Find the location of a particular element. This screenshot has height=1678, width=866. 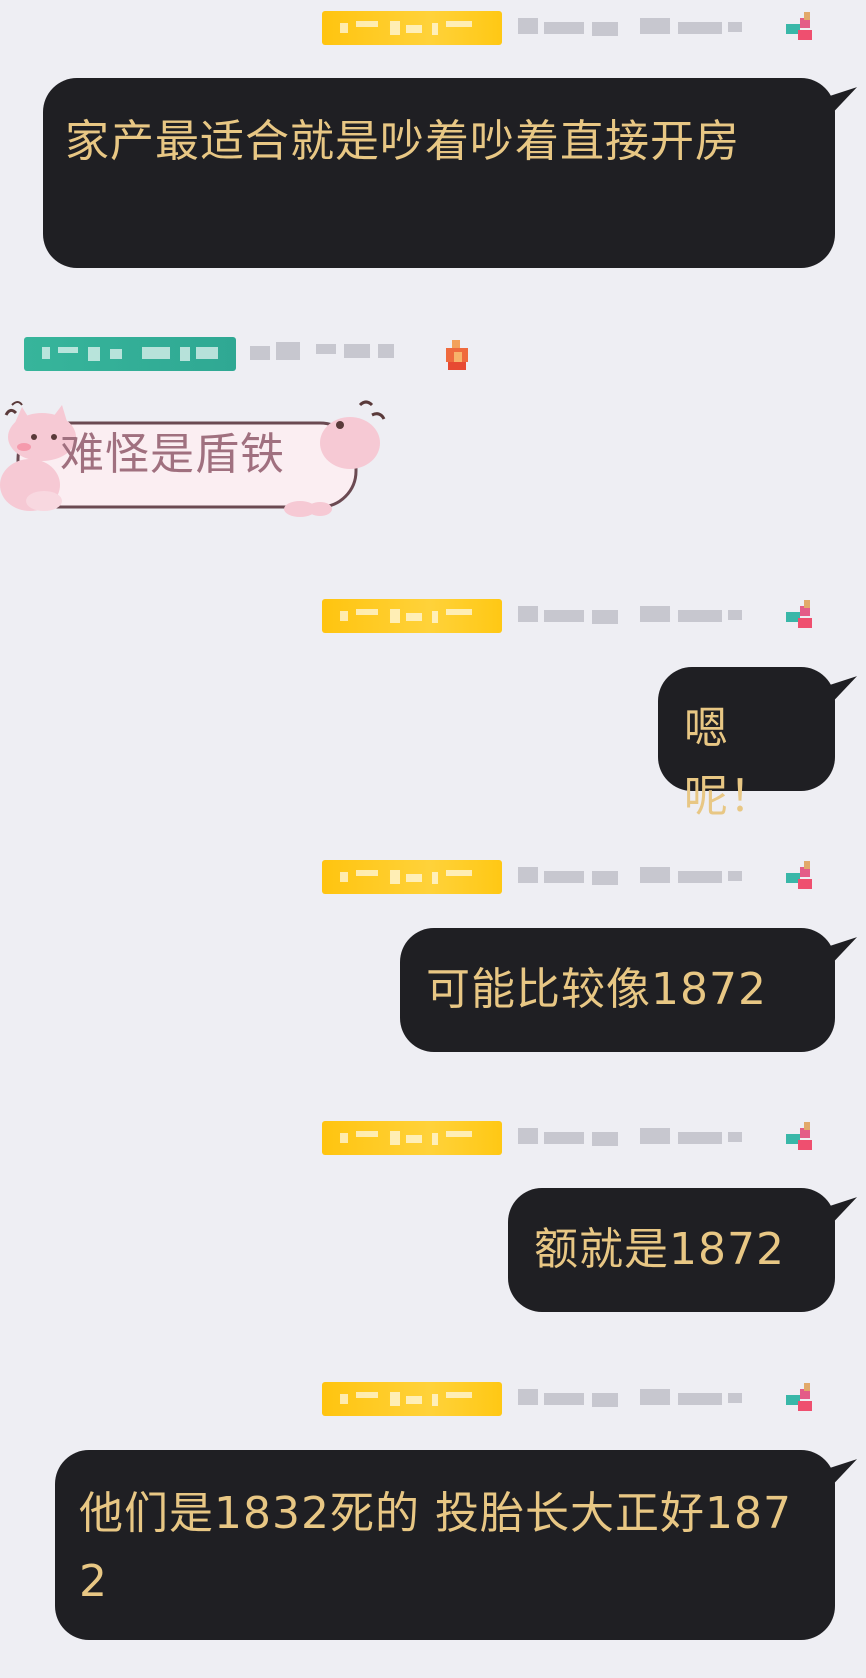

message-bubble: 可能比较像1872 is located at coordinates (628, 990).